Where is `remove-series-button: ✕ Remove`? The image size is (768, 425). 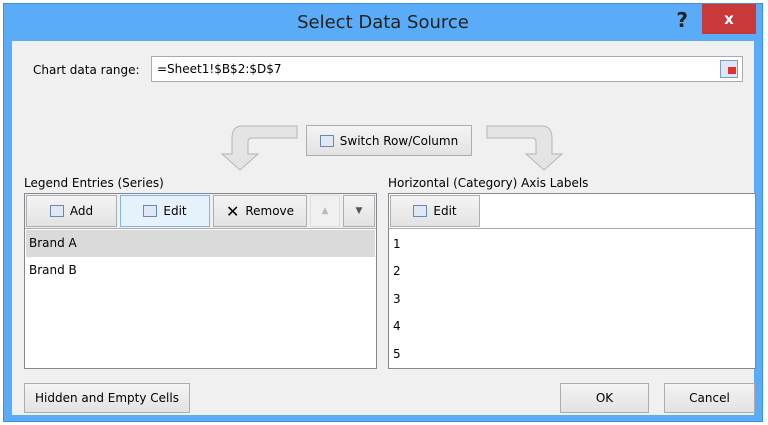
remove-series-button: ✕ Remove is located at coordinates (260, 211).